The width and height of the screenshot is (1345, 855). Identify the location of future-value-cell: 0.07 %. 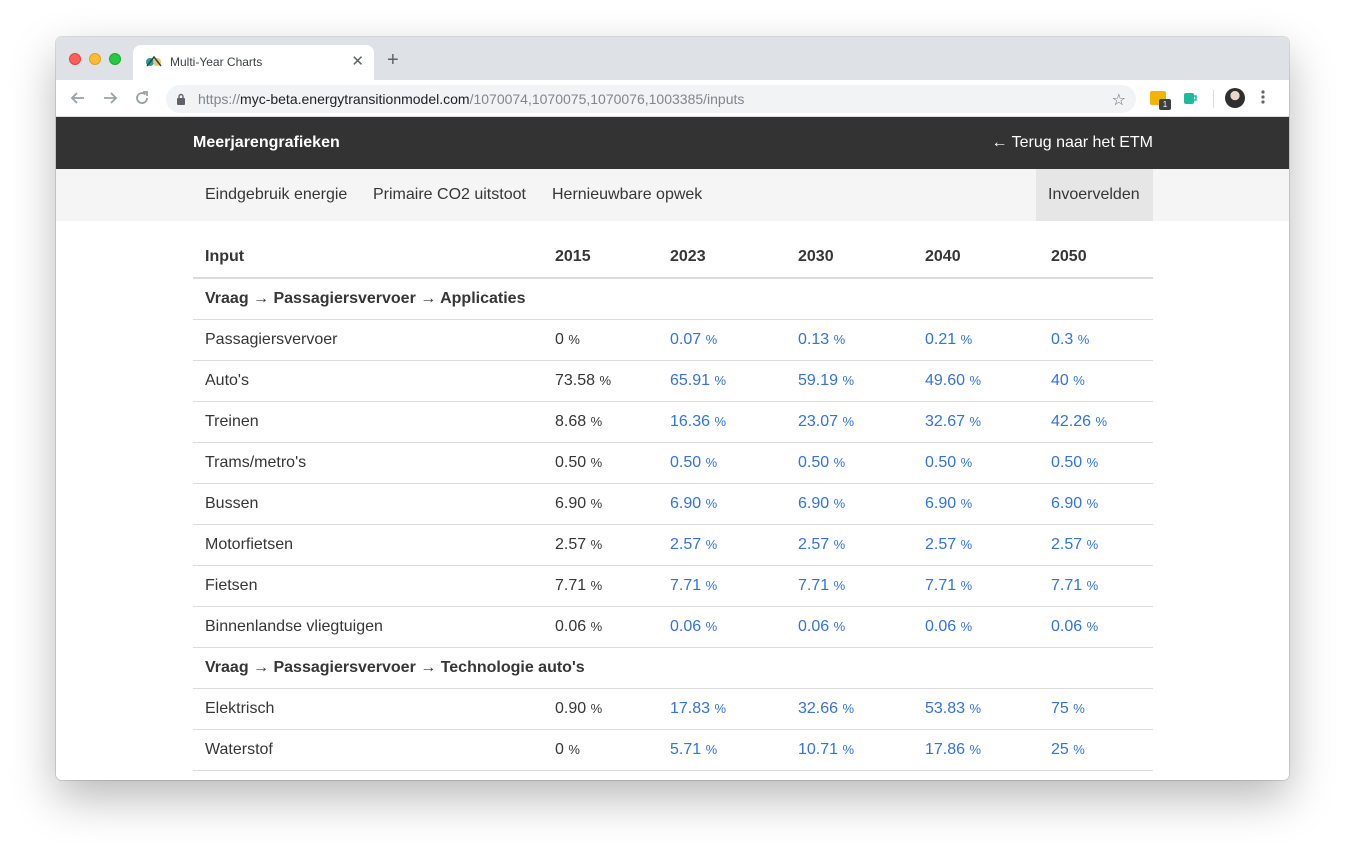
(722, 340).